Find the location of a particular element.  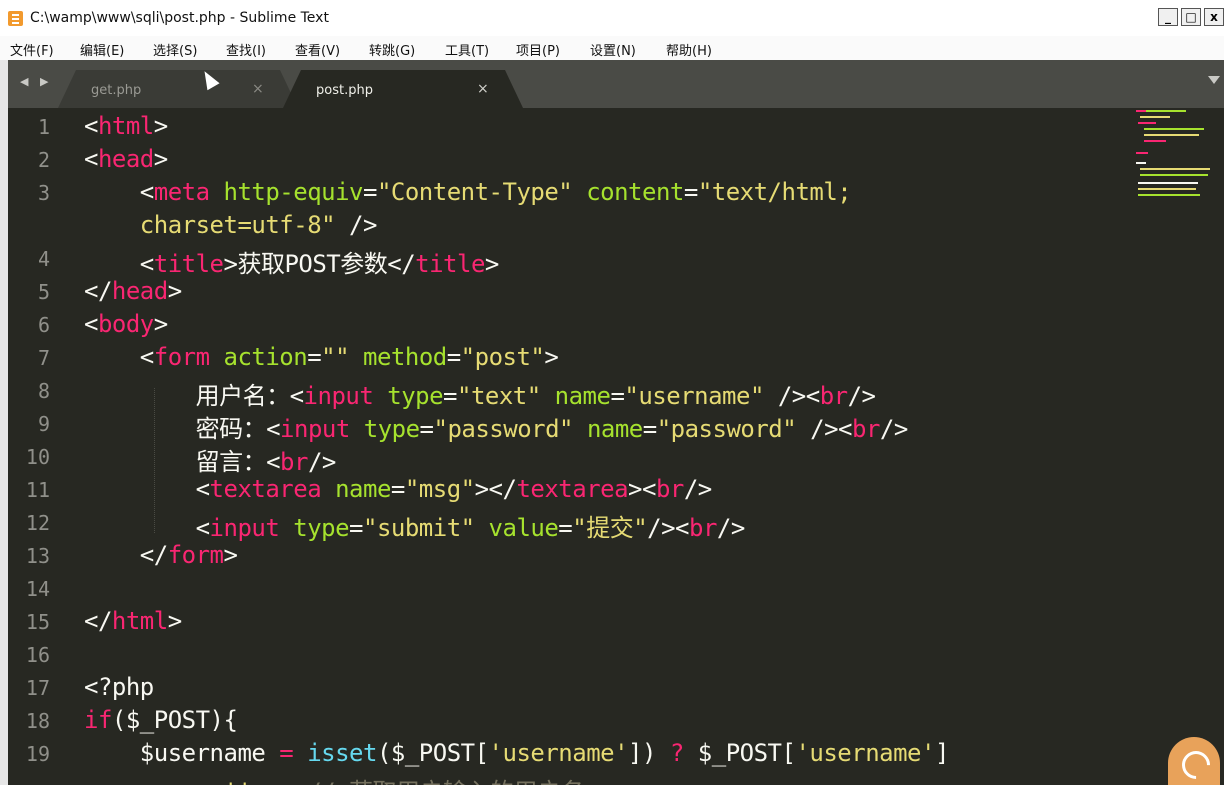

code-token: "提交" is located at coordinates (610, 528).